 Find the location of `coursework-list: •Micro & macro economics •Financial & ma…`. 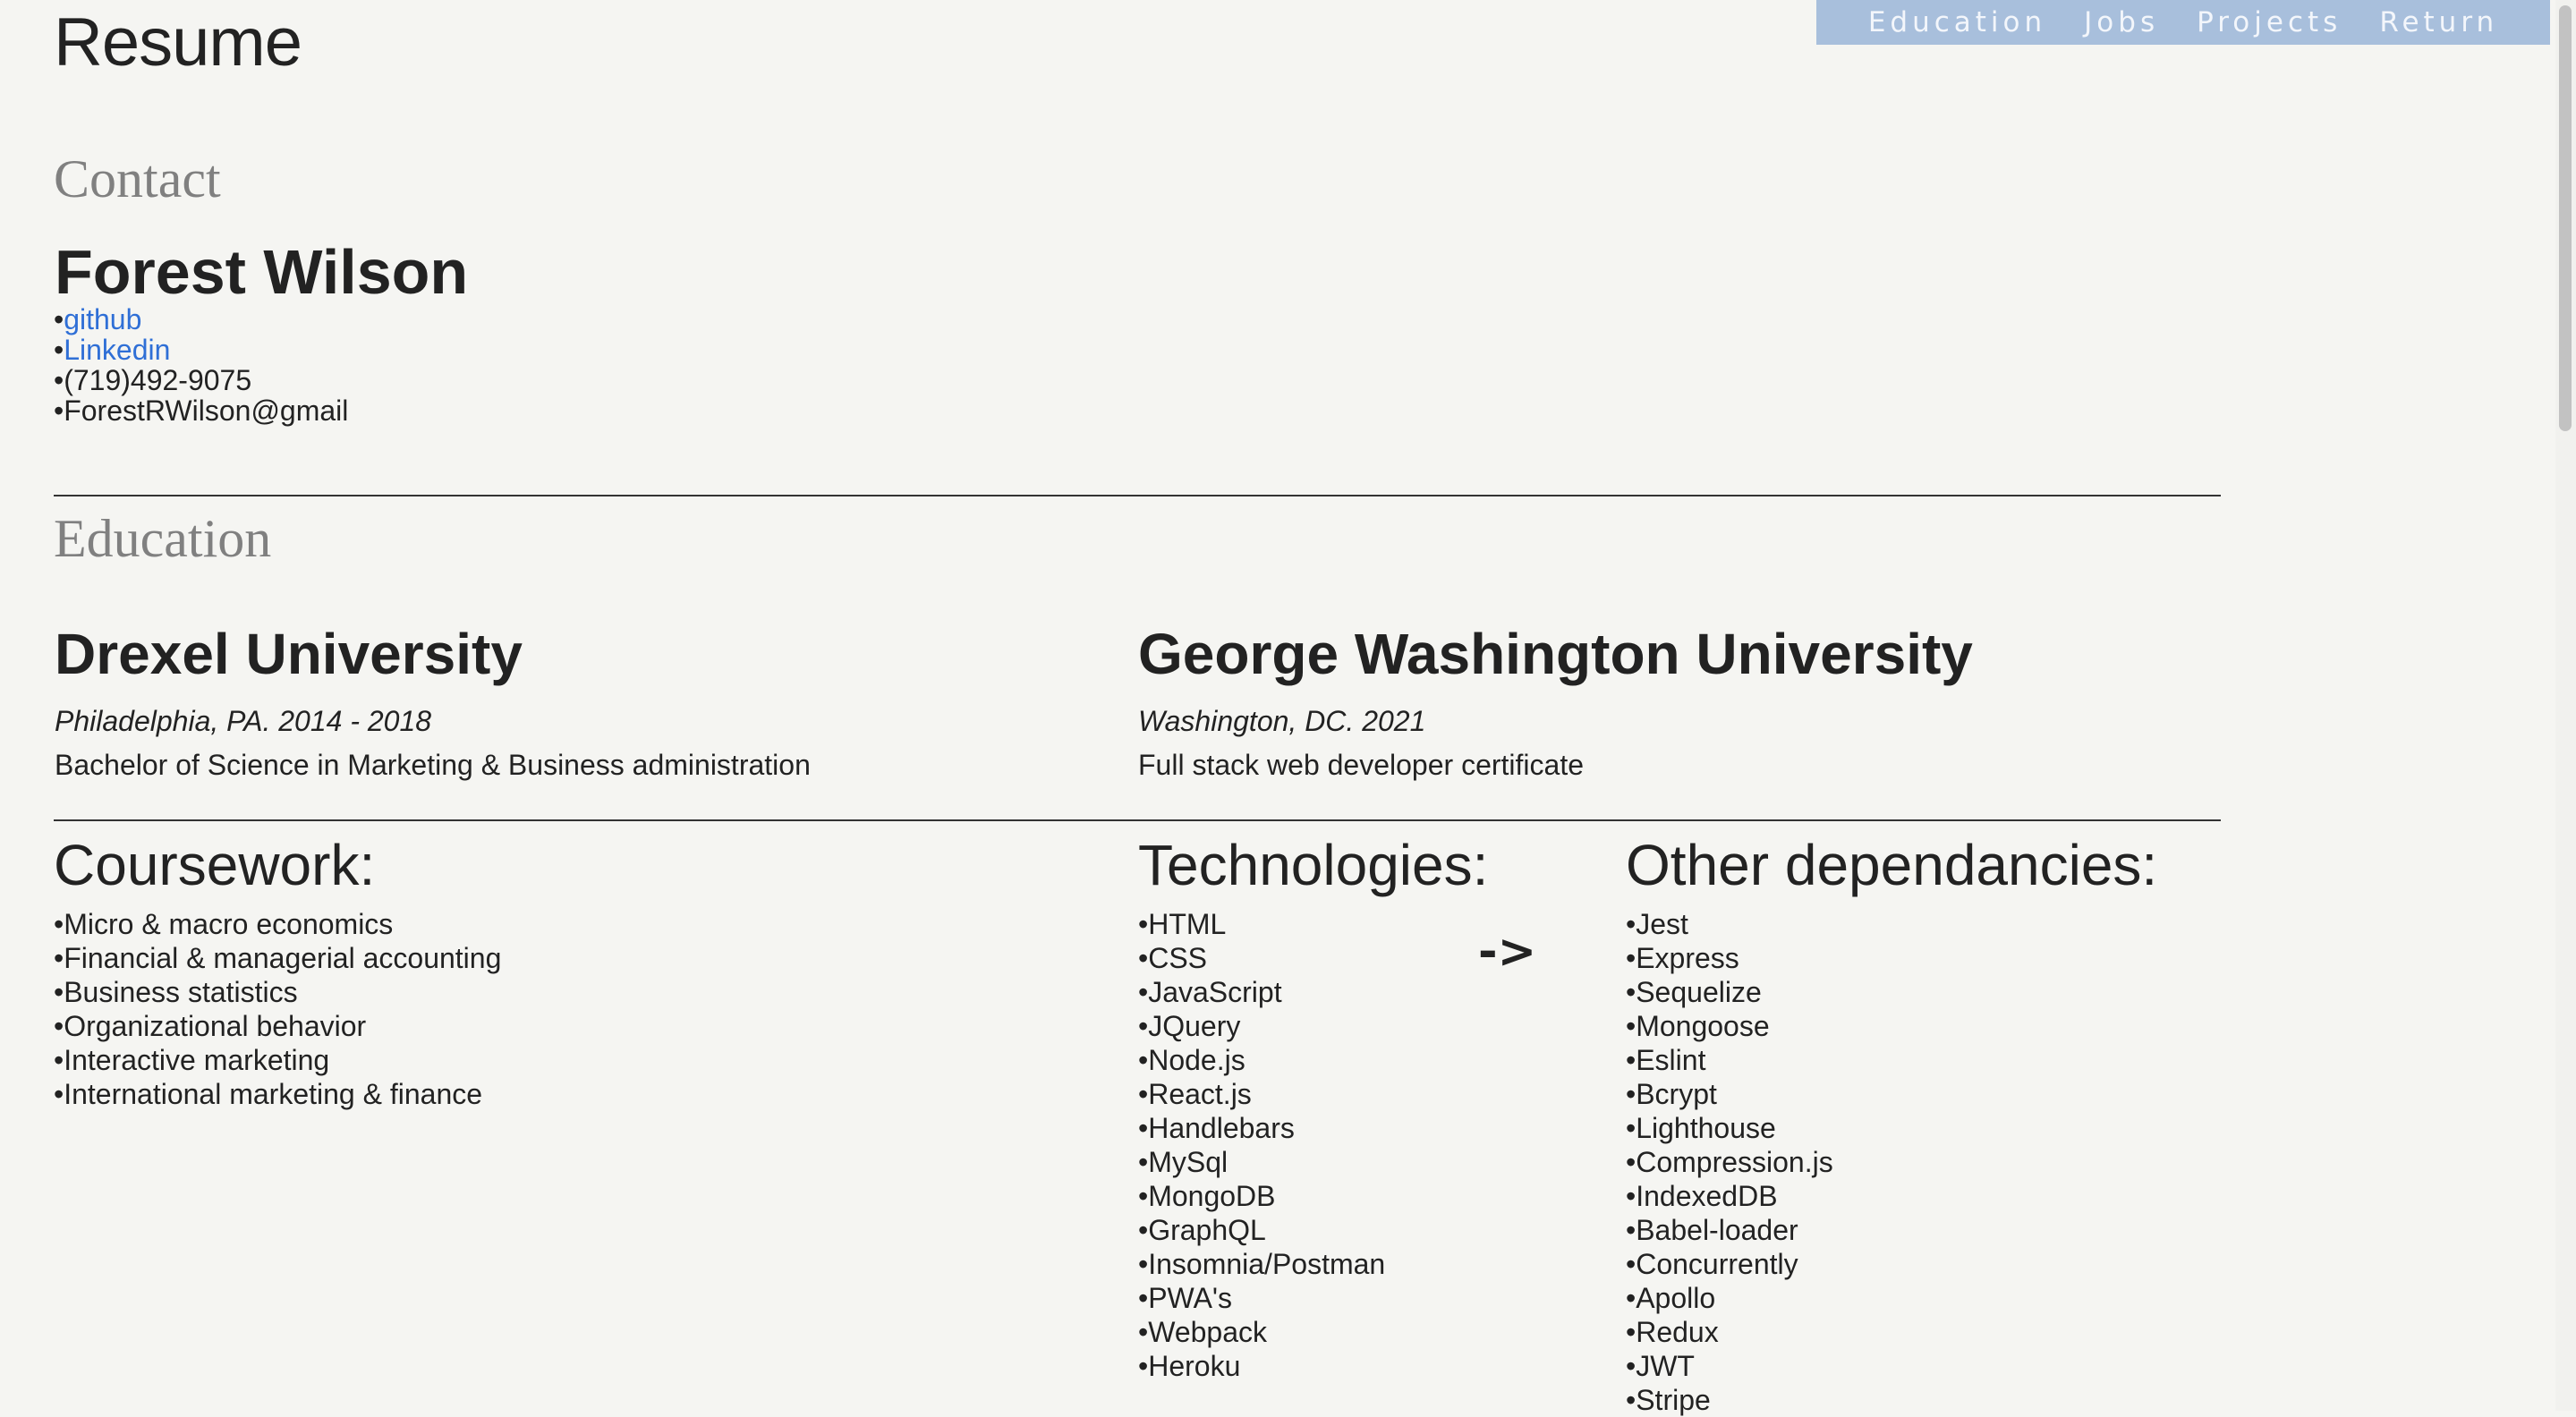

coursework-list: •Micro & macro economics •Financial & ma… is located at coordinates (277, 1009).